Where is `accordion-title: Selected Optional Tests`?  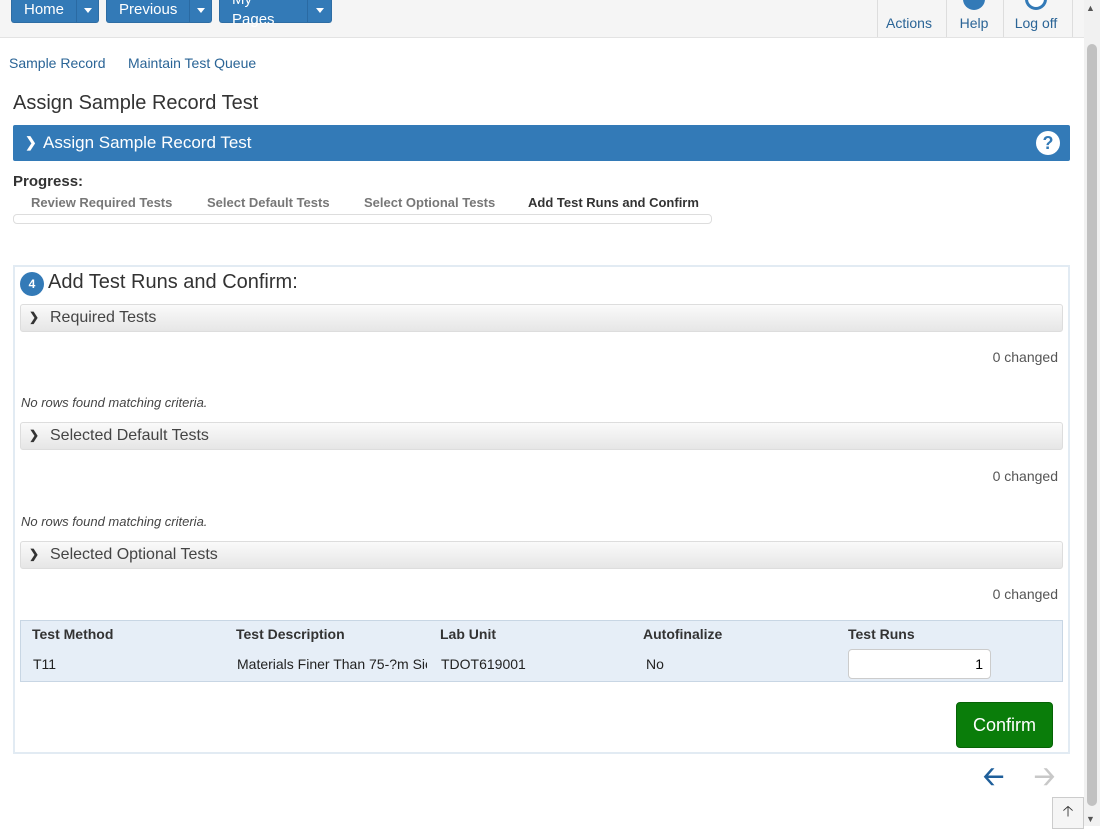 accordion-title: Selected Optional Tests is located at coordinates (134, 554).